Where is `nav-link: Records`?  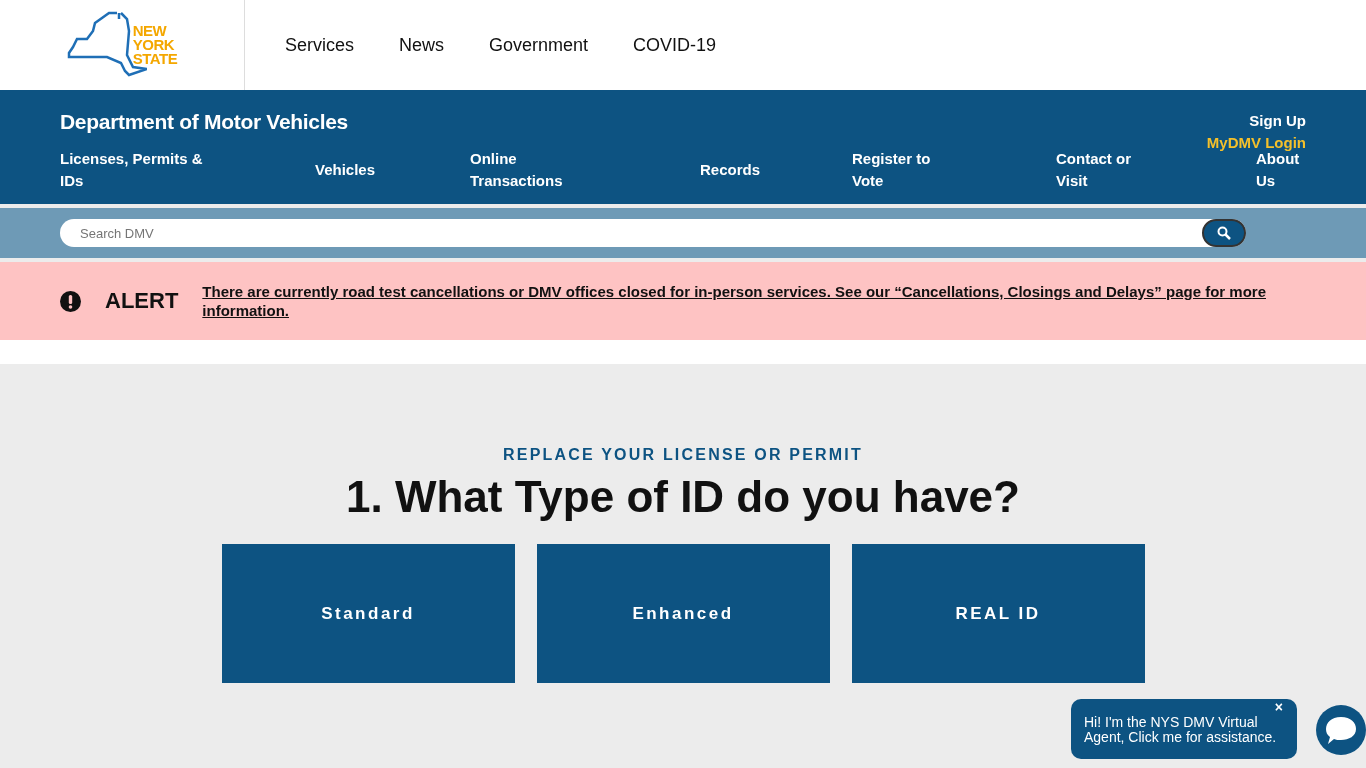 nav-link: Records is located at coordinates (735, 170).